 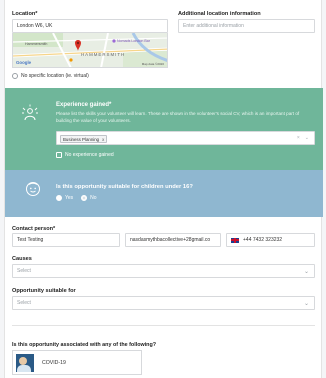 What do you see at coordinates (219, 14) in the screenshot?
I see `additional-location-label: Additional location information` at bounding box center [219, 14].